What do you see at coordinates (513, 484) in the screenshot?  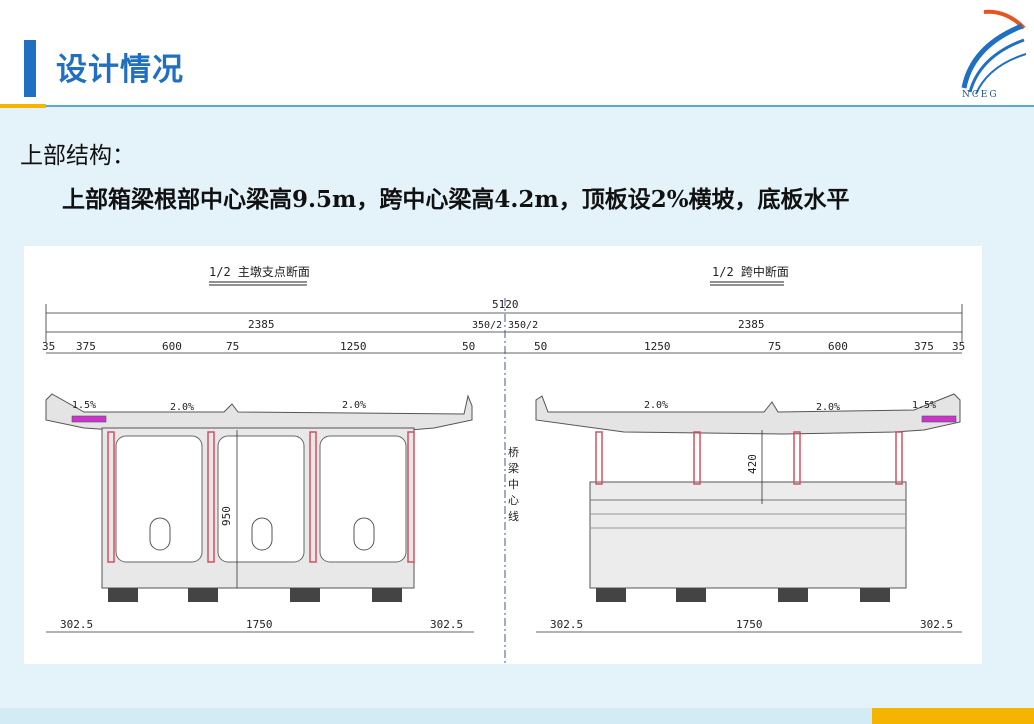 I see `center-label-2: 中` at bounding box center [513, 484].